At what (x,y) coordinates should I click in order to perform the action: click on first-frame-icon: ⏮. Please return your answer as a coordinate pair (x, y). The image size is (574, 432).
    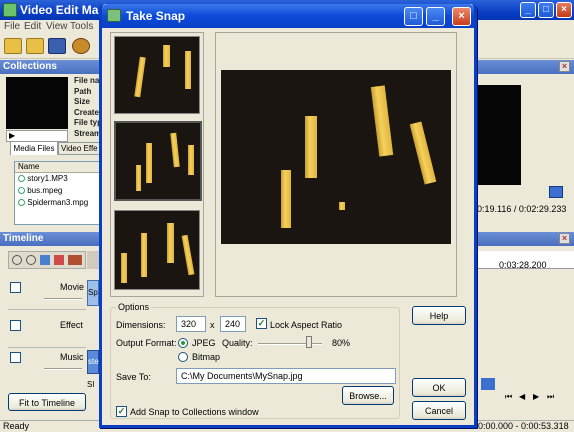
    Looking at the image, I should click on (510, 397).